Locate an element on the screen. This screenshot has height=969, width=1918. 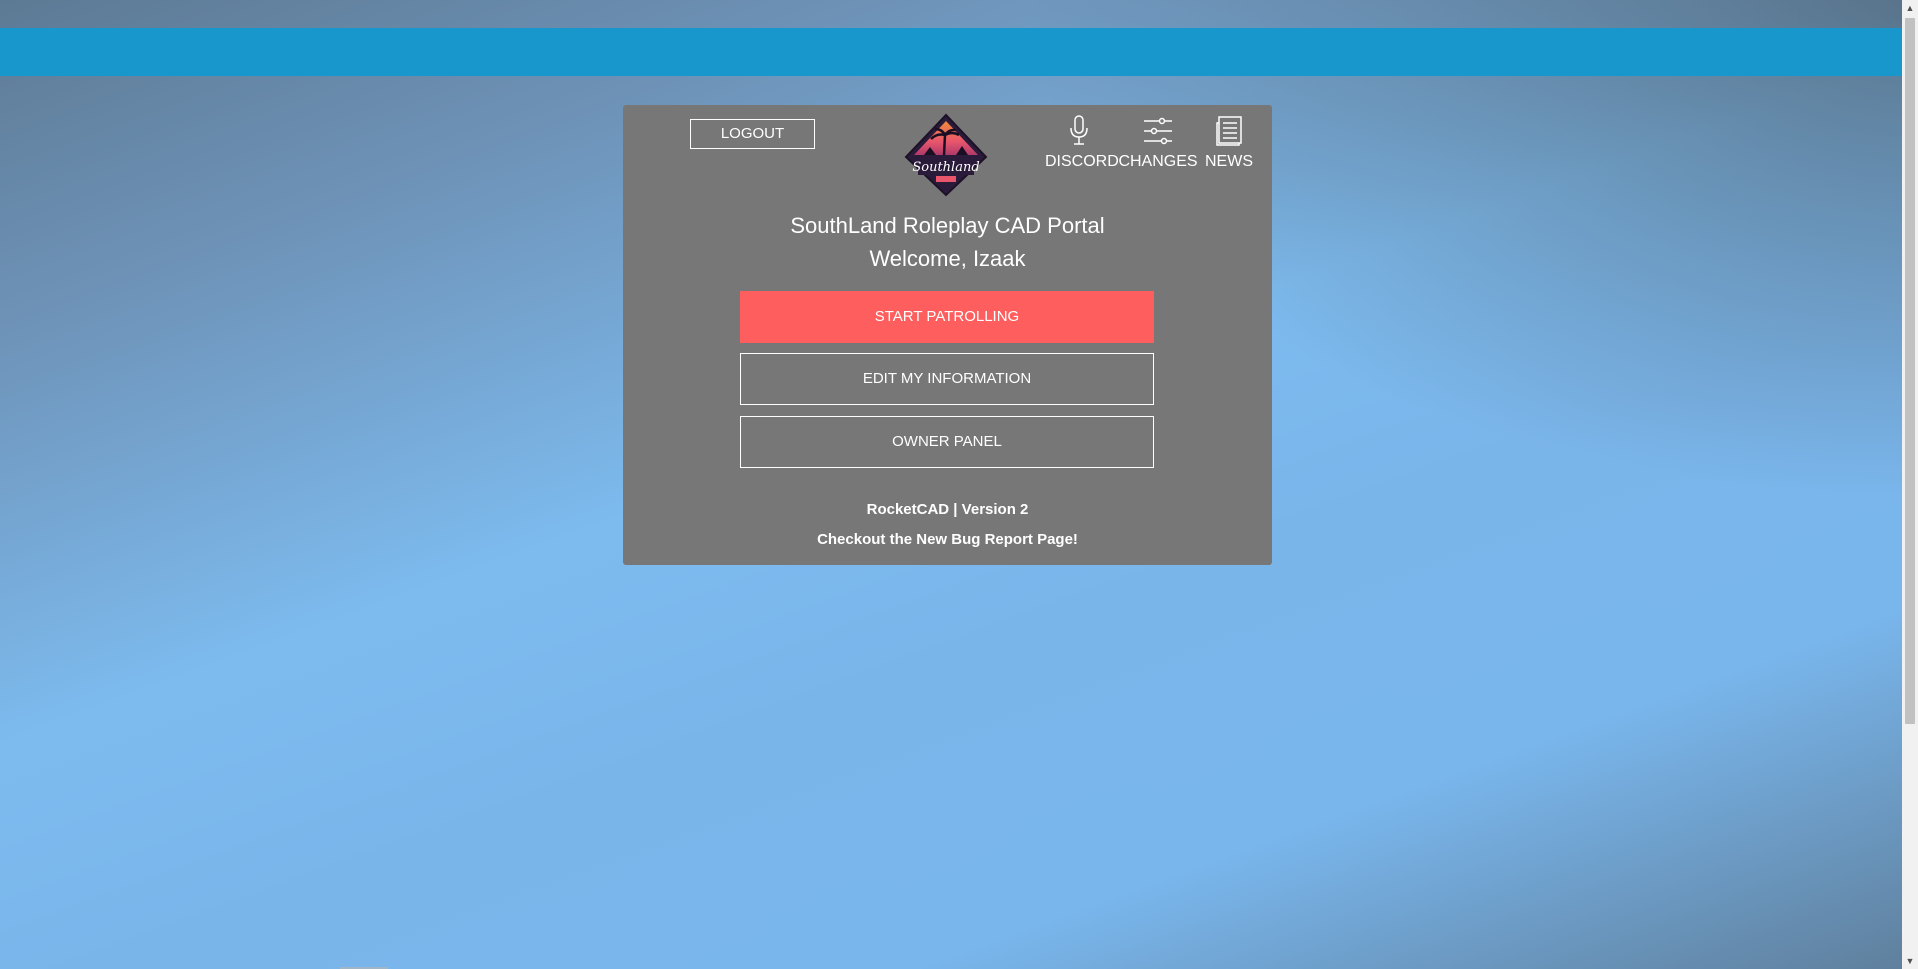
vertical-scrollbar: ▲ ▼ is located at coordinates (1910, 484).